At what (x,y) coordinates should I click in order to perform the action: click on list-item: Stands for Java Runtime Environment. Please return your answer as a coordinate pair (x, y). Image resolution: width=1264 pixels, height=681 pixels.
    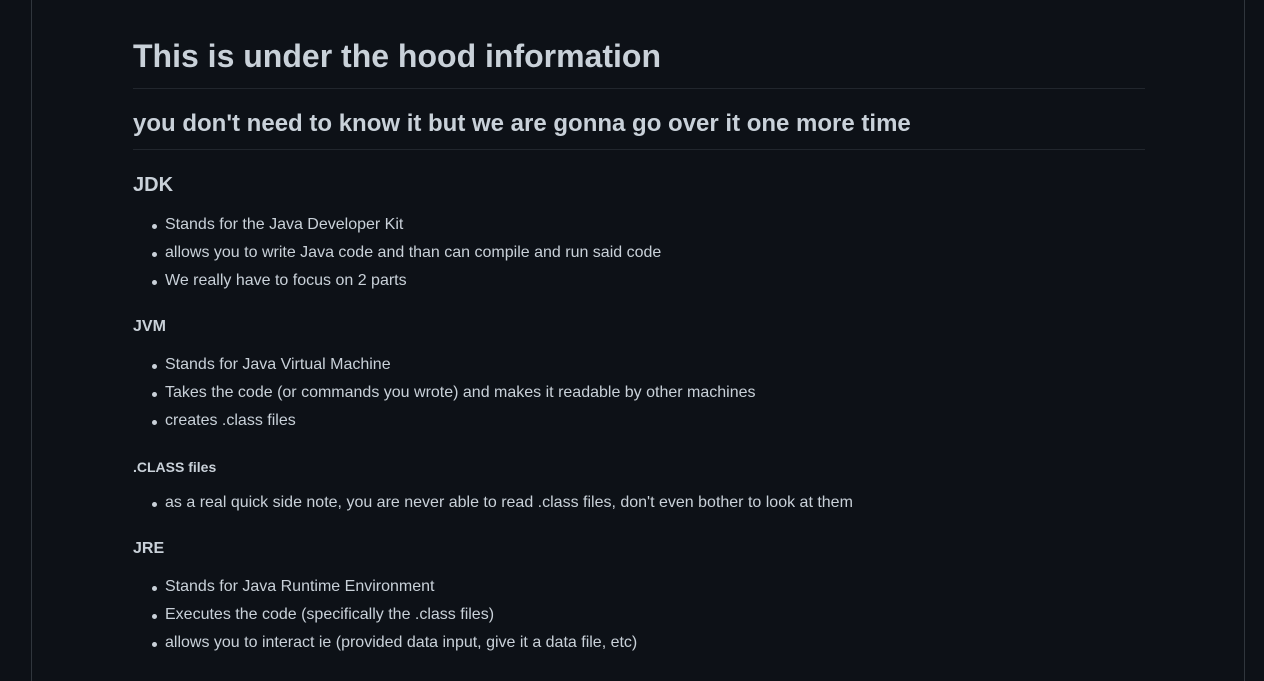
    Looking at the image, I should click on (385, 591).